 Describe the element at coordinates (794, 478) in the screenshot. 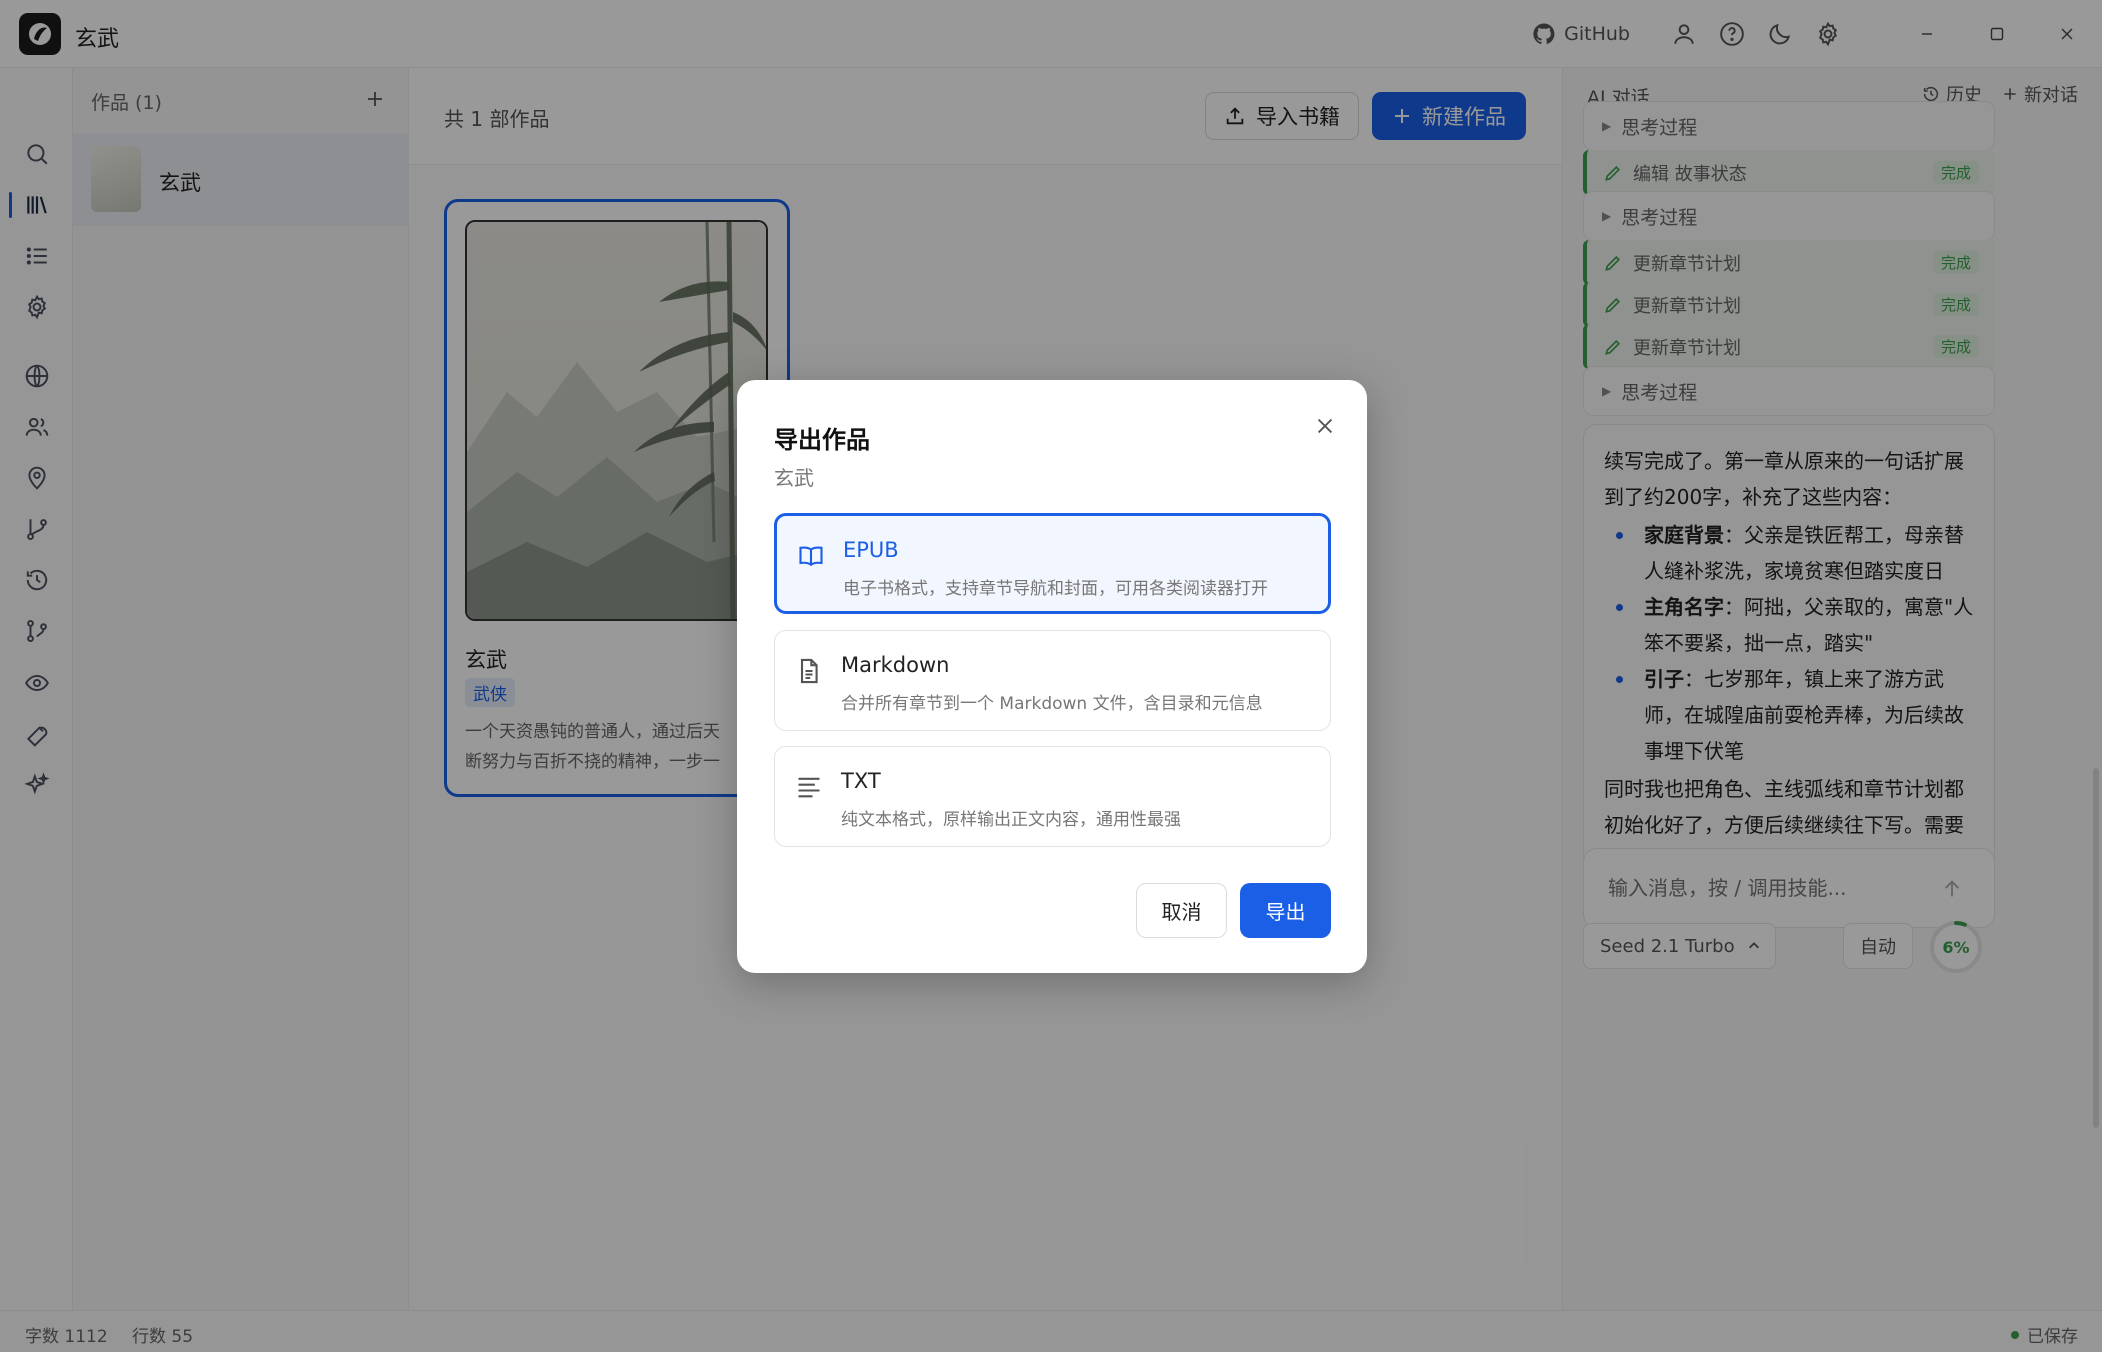

I see `dialog-subtitle: 玄武` at that location.